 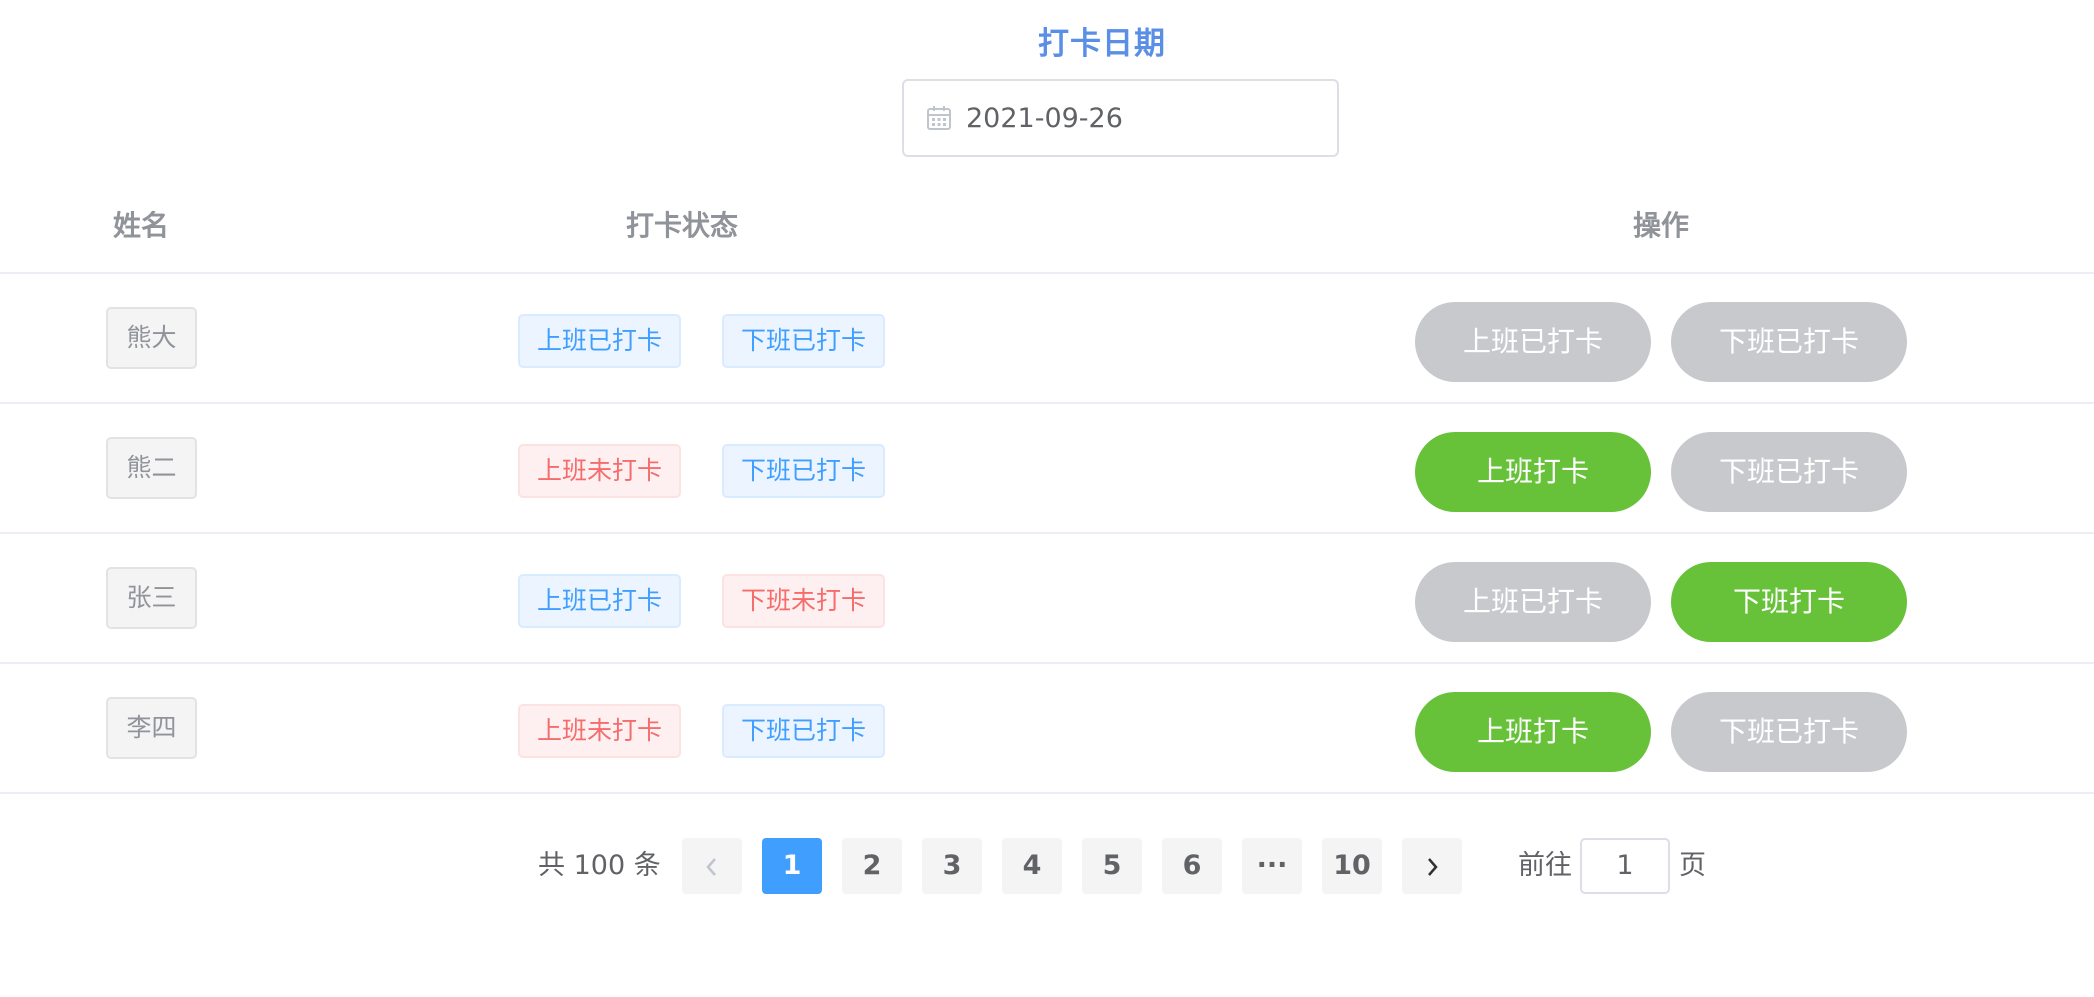 I want to click on calendar-icon, so click(x=939, y=118).